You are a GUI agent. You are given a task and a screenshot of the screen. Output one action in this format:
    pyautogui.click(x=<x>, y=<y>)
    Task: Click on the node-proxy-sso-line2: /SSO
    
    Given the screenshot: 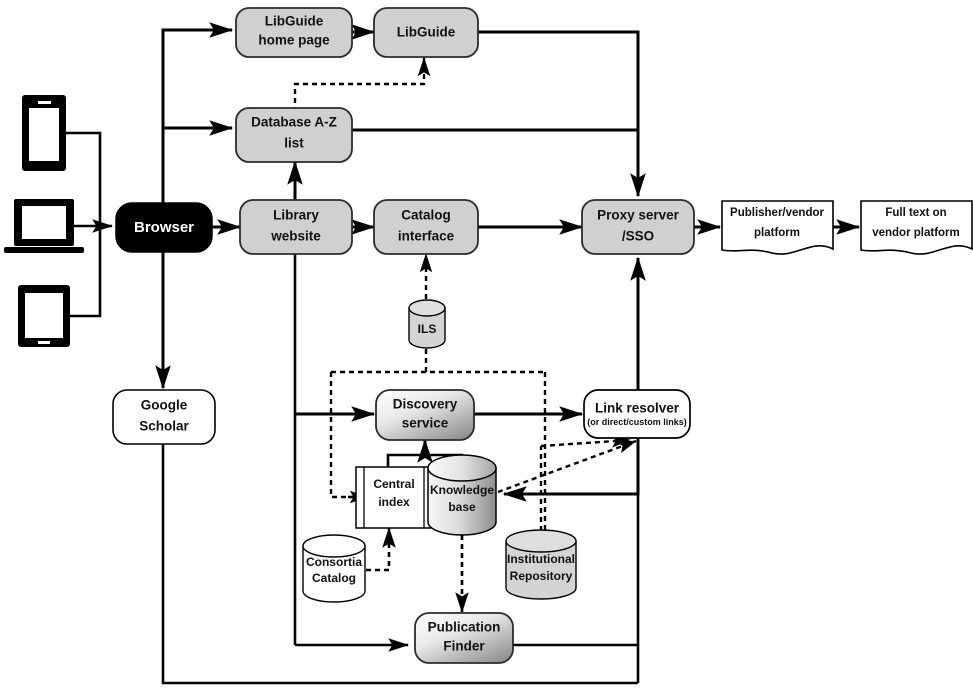 What is the action you would take?
    pyautogui.click(x=638, y=236)
    